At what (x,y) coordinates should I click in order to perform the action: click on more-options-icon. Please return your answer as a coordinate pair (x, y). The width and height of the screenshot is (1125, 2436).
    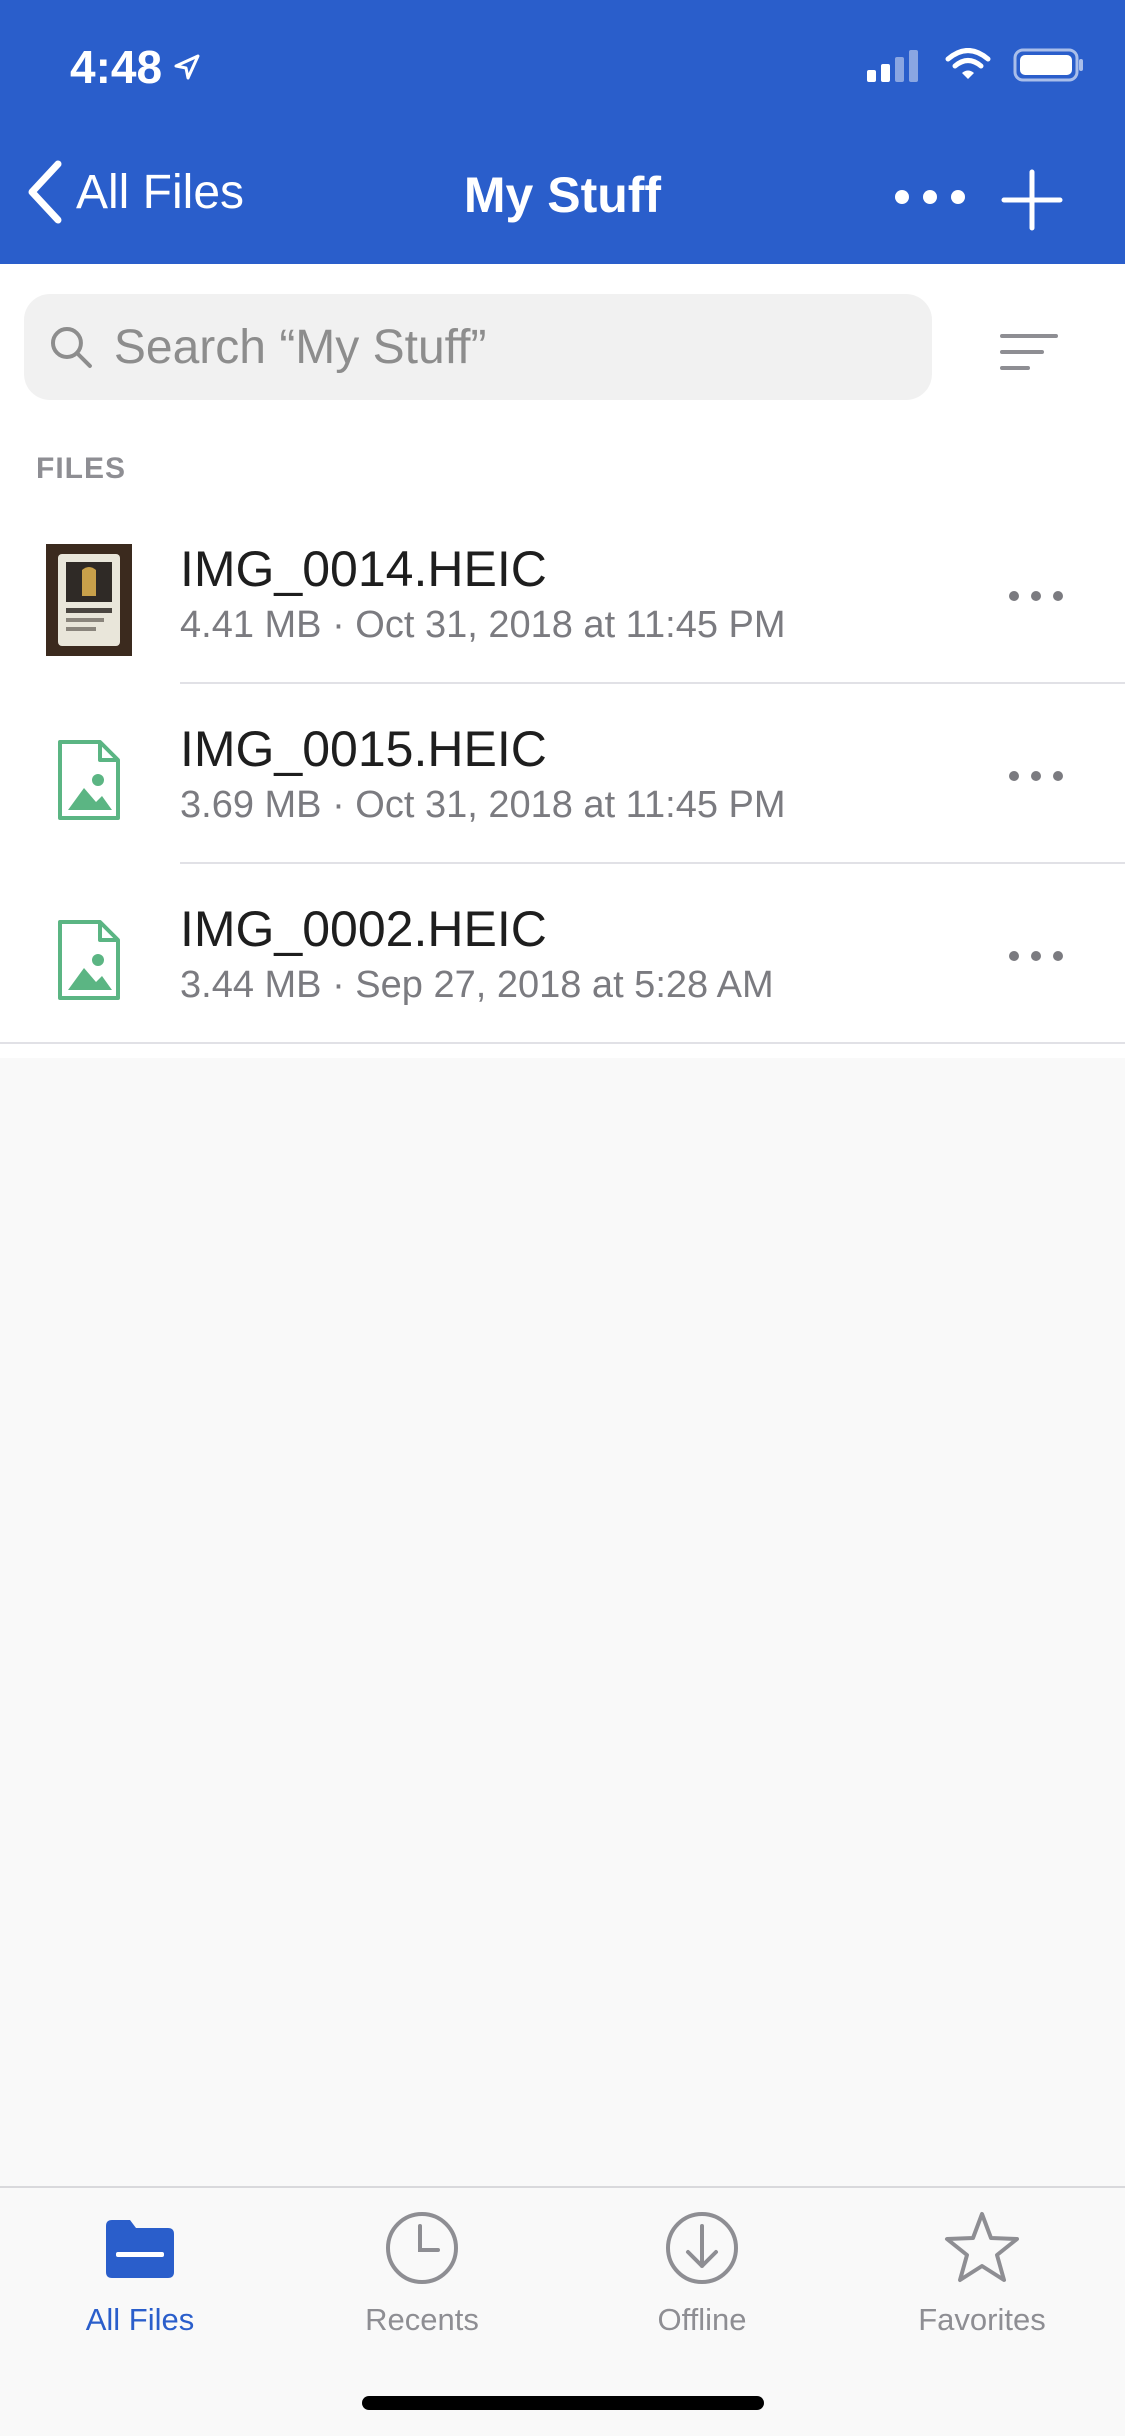
    Looking at the image, I should click on (930, 197).